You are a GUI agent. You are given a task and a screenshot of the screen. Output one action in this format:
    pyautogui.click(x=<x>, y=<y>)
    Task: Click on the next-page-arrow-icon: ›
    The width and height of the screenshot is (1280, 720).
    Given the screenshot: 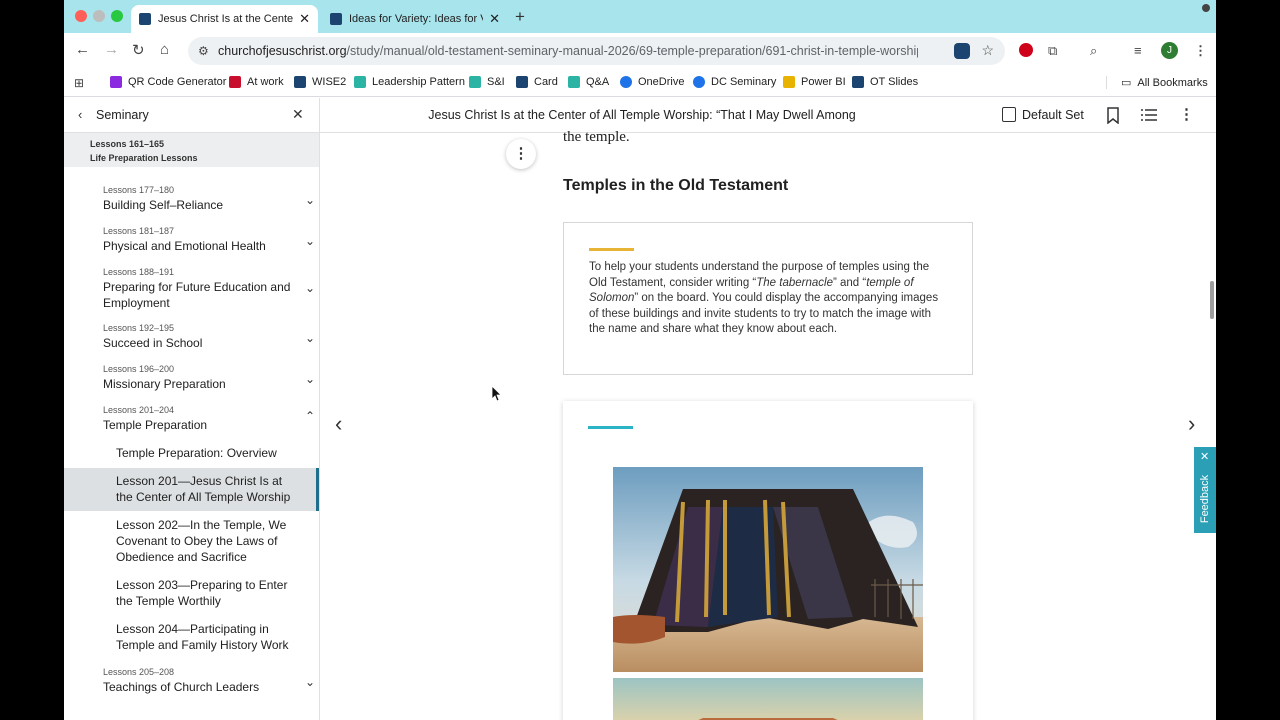 What is the action you would take?
    pyautogui.click(x=1191, y=424)
    